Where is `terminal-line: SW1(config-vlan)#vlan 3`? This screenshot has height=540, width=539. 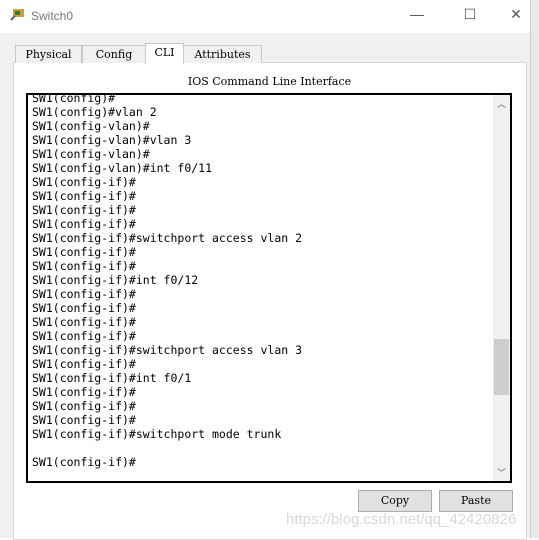 terminal-line: SW1(config-vlan)#vlan 3 is located at coordinates (112, 140).